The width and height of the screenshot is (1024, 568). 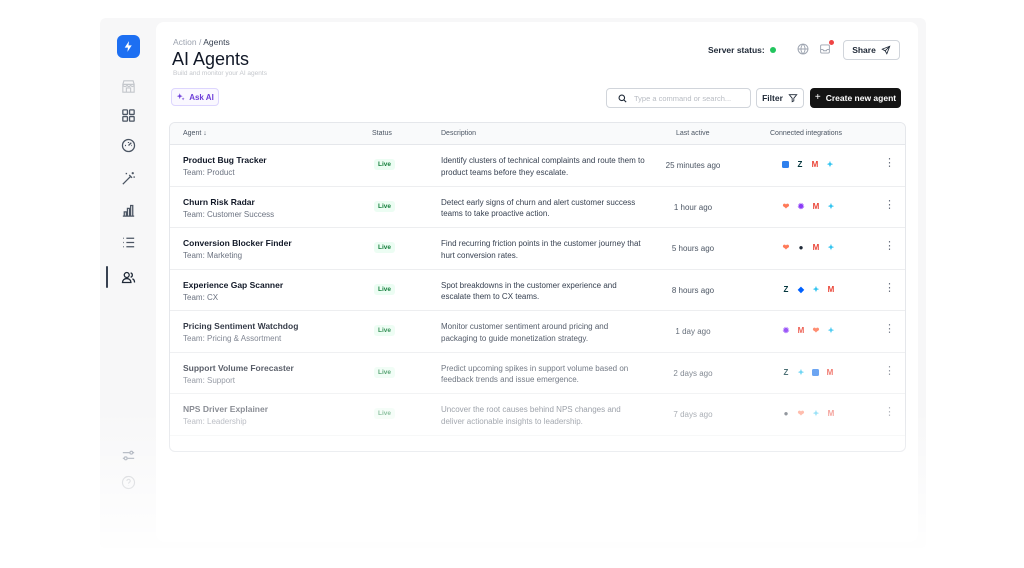 What do you see at coordinates (229, 214) in the screenshot?
I see `agent-team: Team: Customer Success` at bounding box center [229, 214].